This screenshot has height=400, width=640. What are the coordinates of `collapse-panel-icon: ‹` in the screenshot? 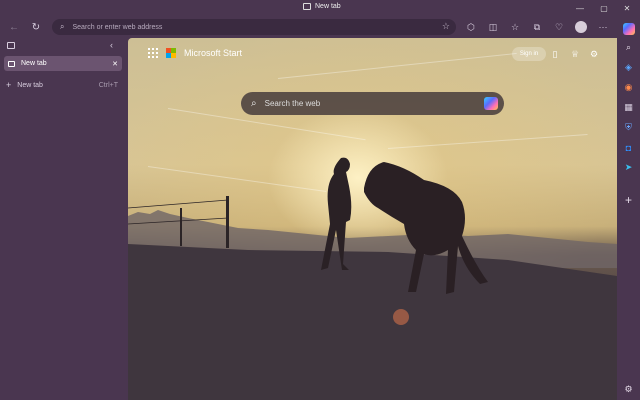 It's located at (111, 45).